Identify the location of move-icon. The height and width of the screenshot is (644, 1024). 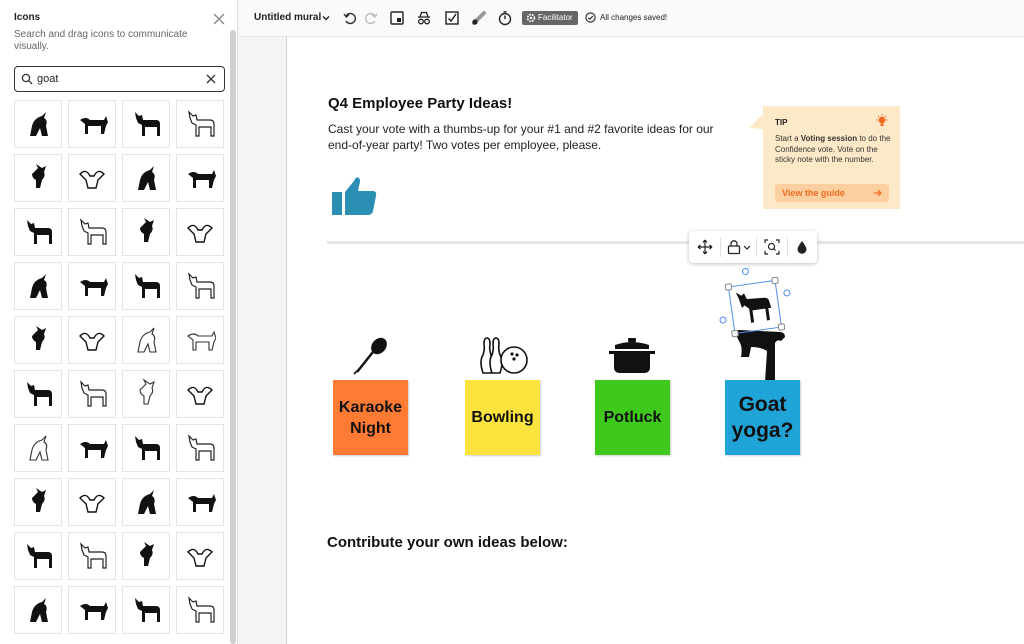
(705, 247).